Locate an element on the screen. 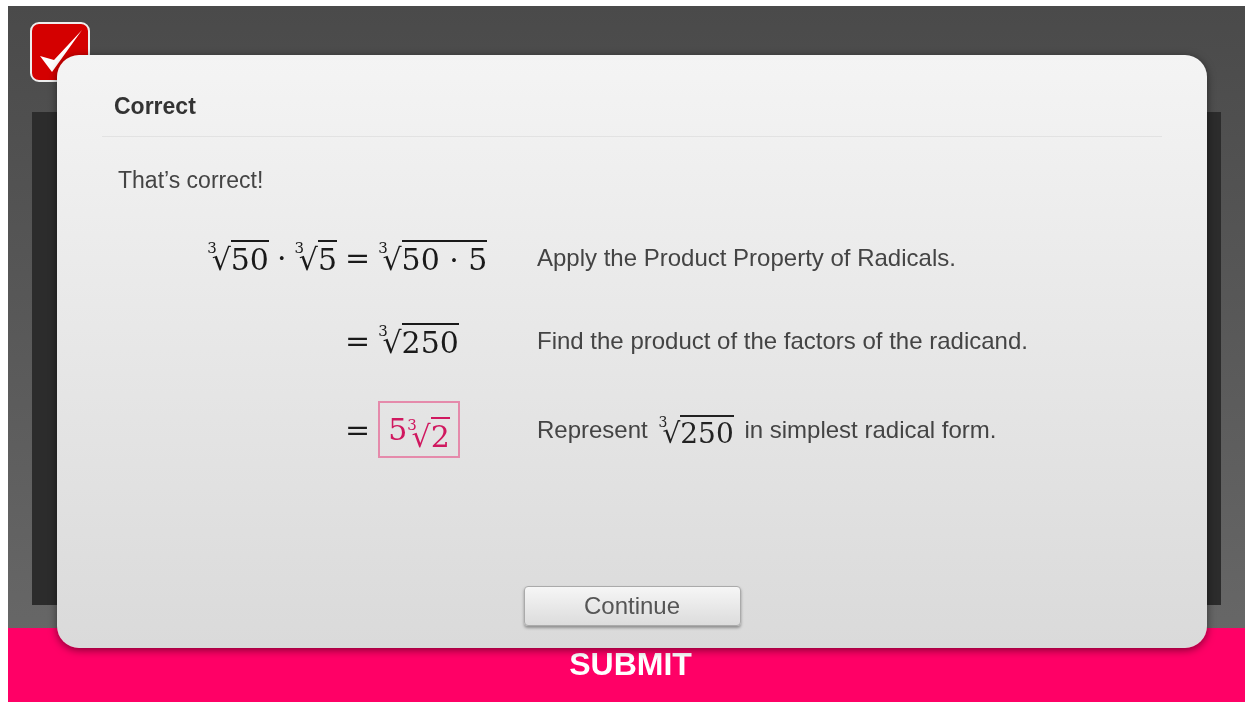 The width and height of the screenshot is (1253, 702). continue-button: Continue is located at coordinates (632, 606).